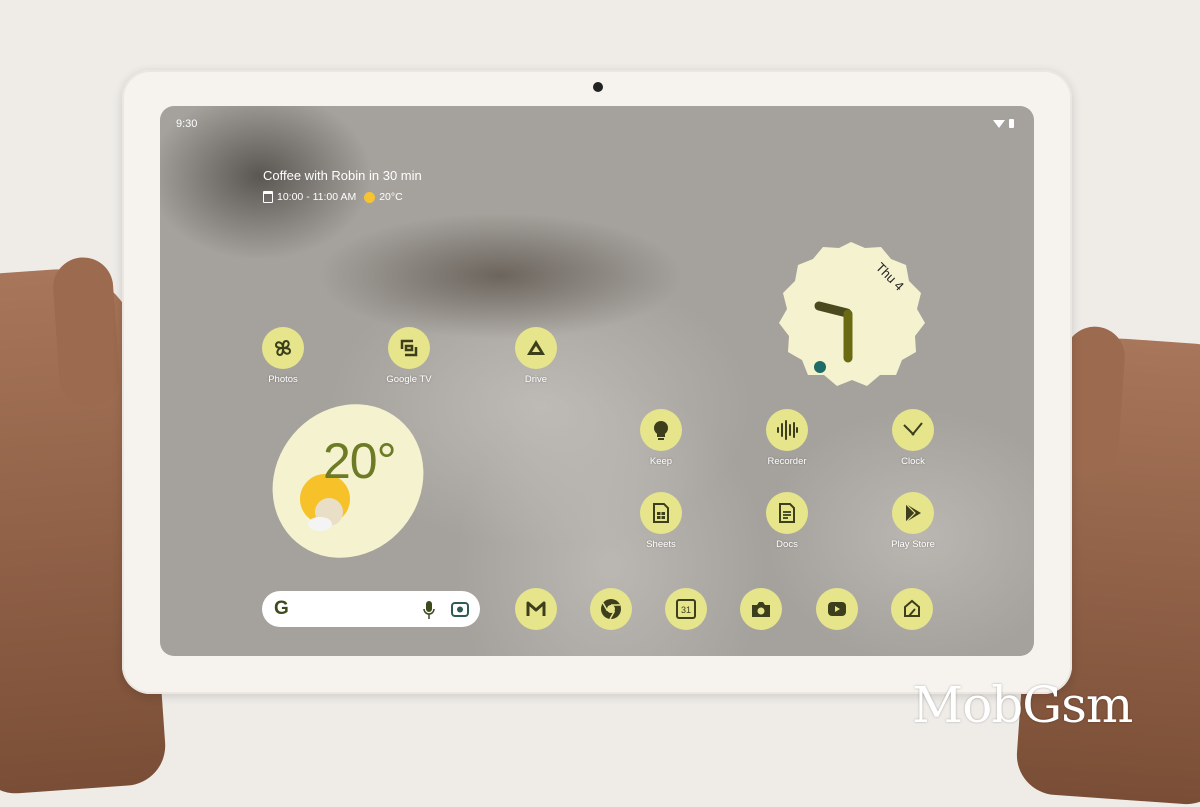 This screenshot has height=807, width=1200. I want to click on home-icon, so click(912, 608).